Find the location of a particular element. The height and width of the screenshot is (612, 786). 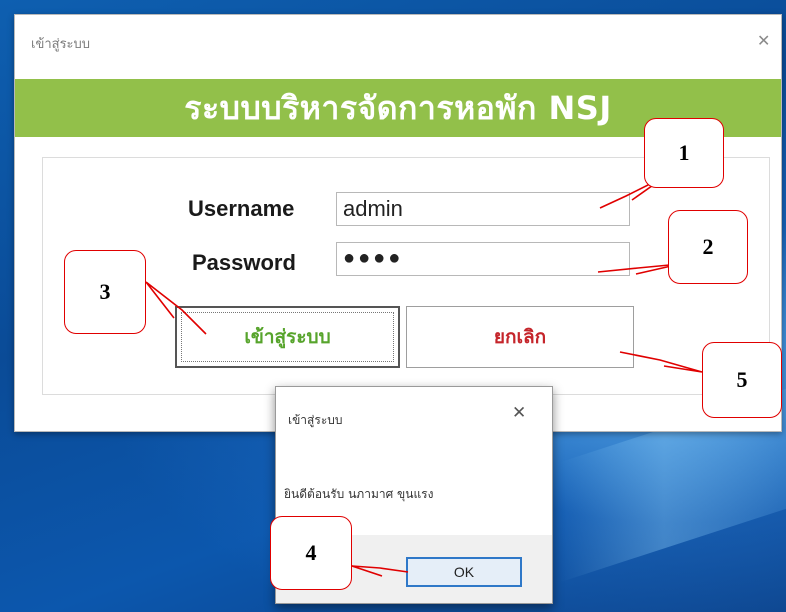

dialog-message: ยินดีต้อนรับ นภามาศ ขุนแรง is located at coordinates (359, 494).